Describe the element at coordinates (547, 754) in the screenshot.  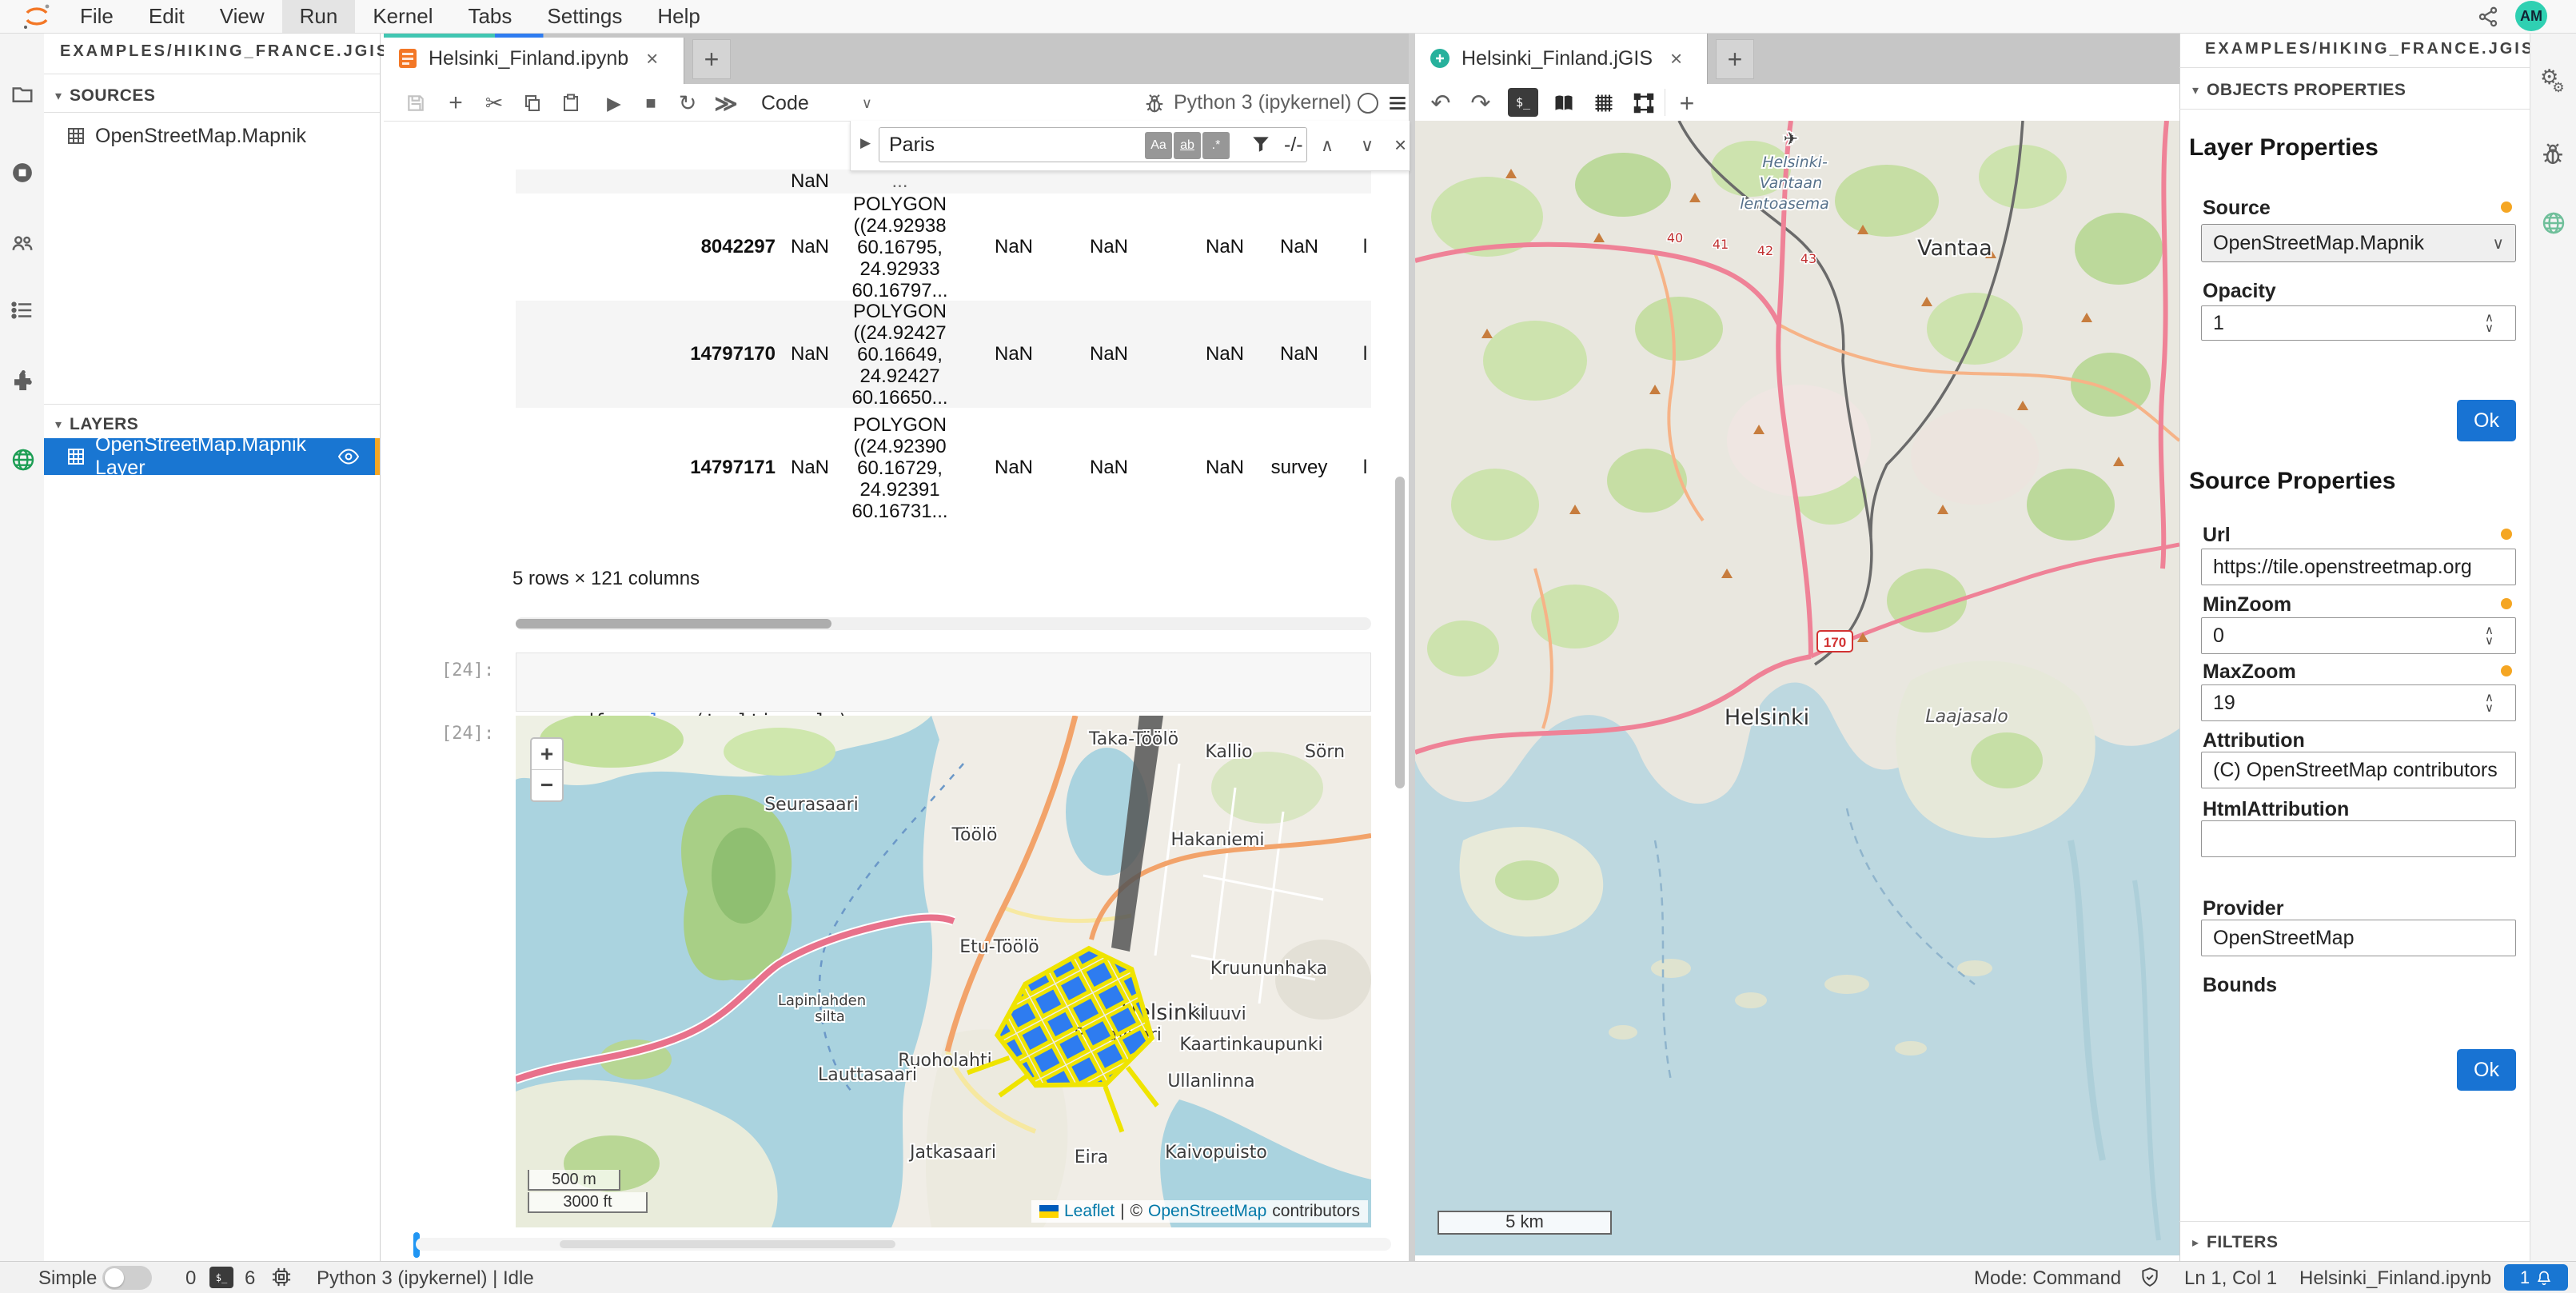
I see `zoom-in-button: +` at that location.